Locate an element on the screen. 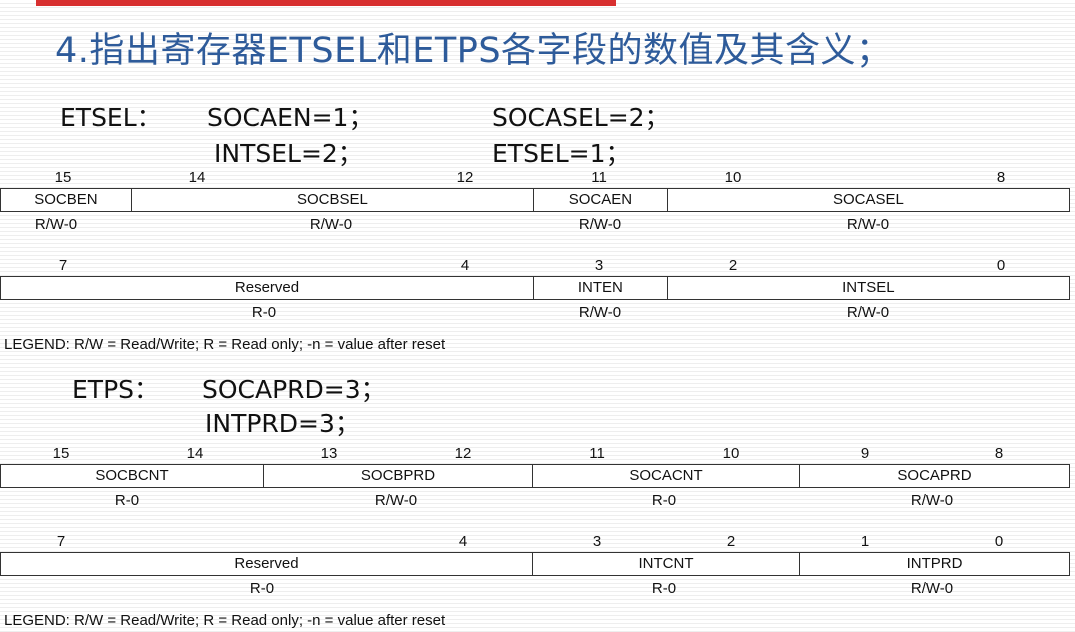  field-socbsel: SOCBSEL is located at coordinates (331, 200).